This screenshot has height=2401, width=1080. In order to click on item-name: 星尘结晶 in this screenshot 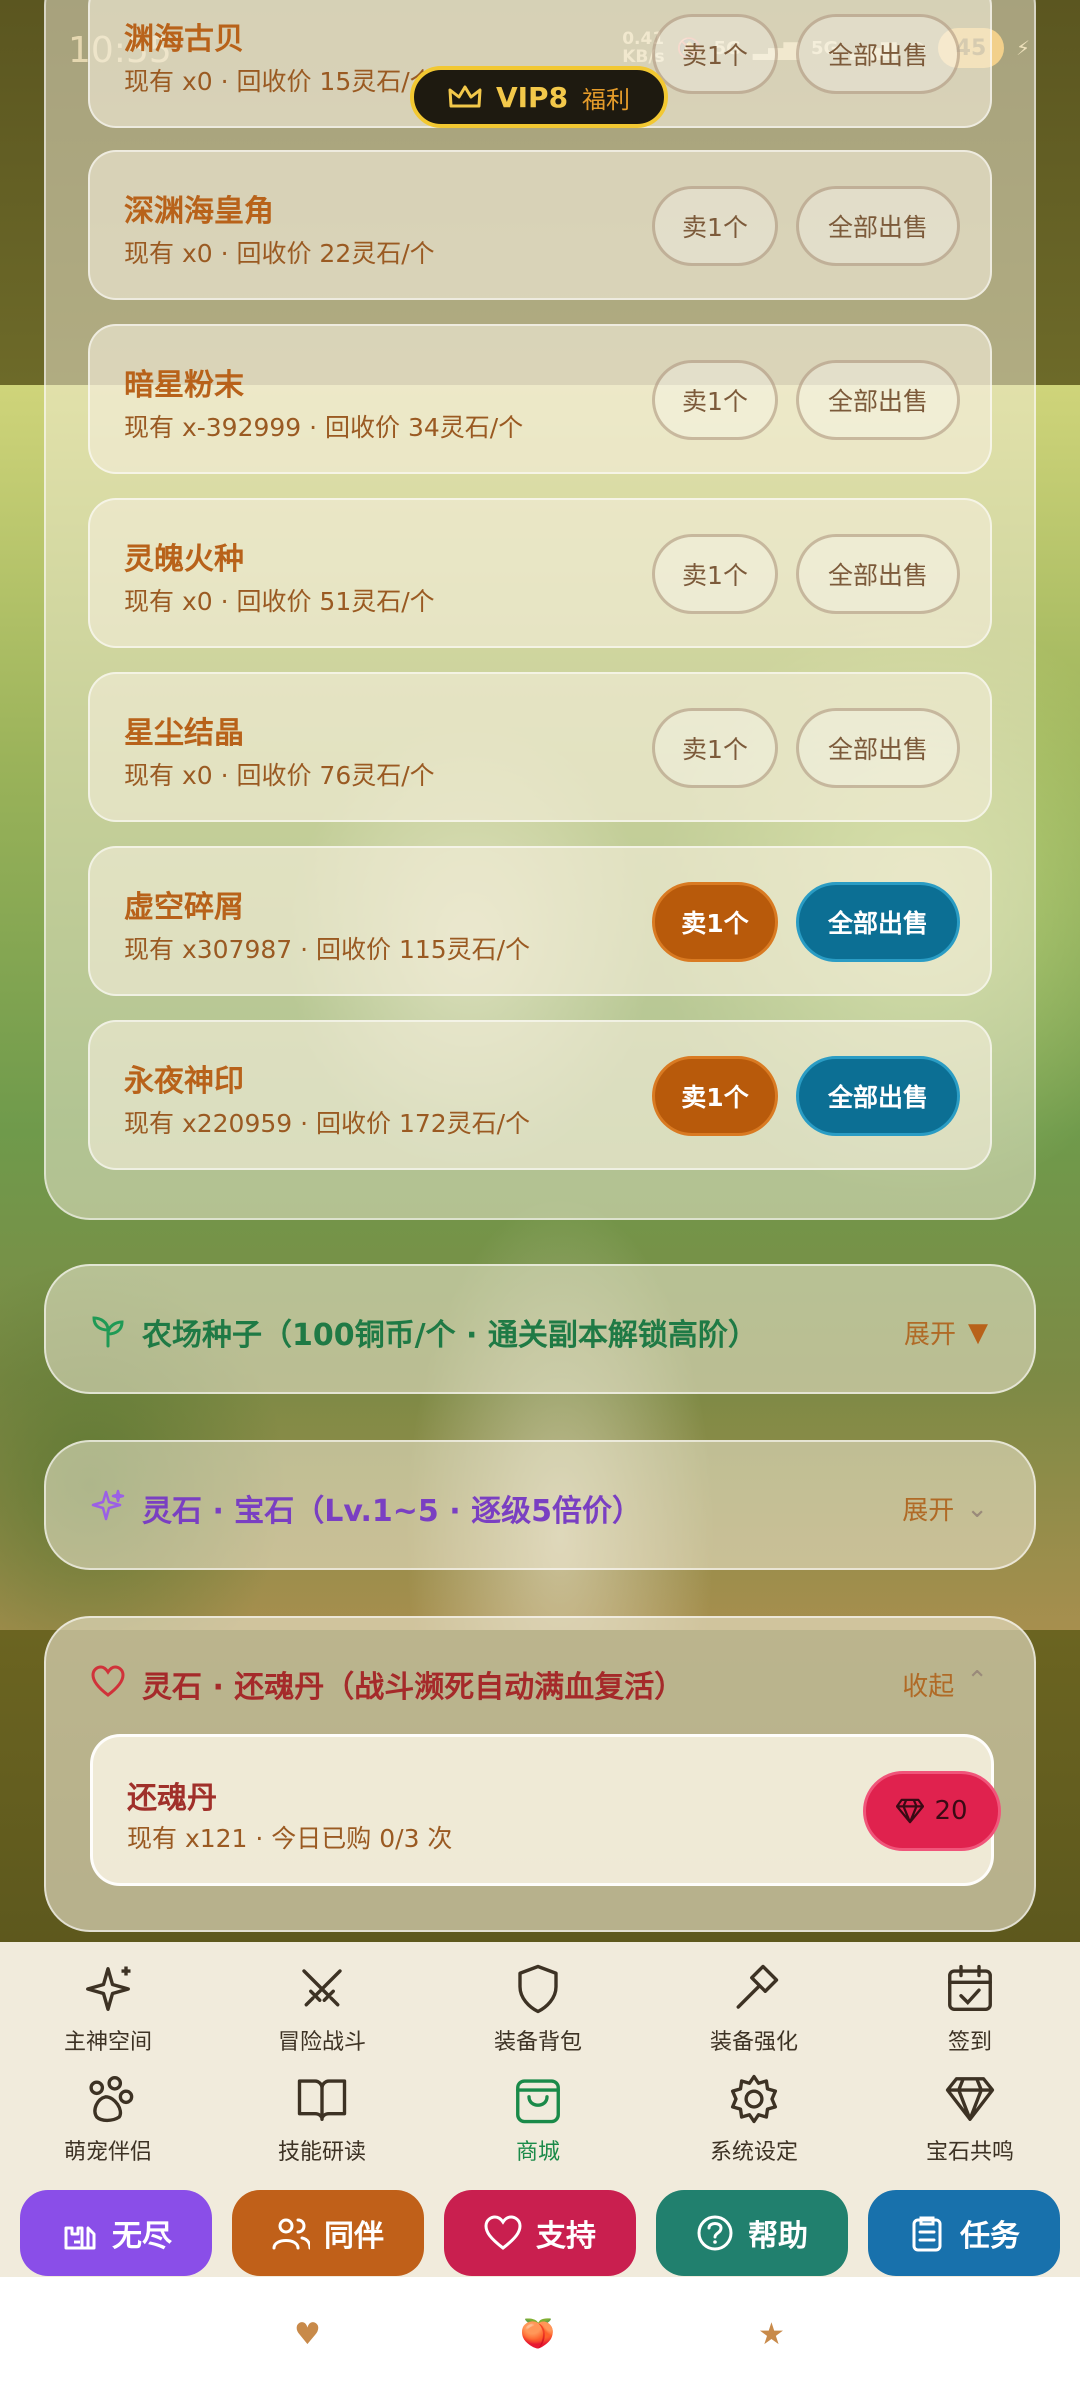, I will do `click(184, 733)`.